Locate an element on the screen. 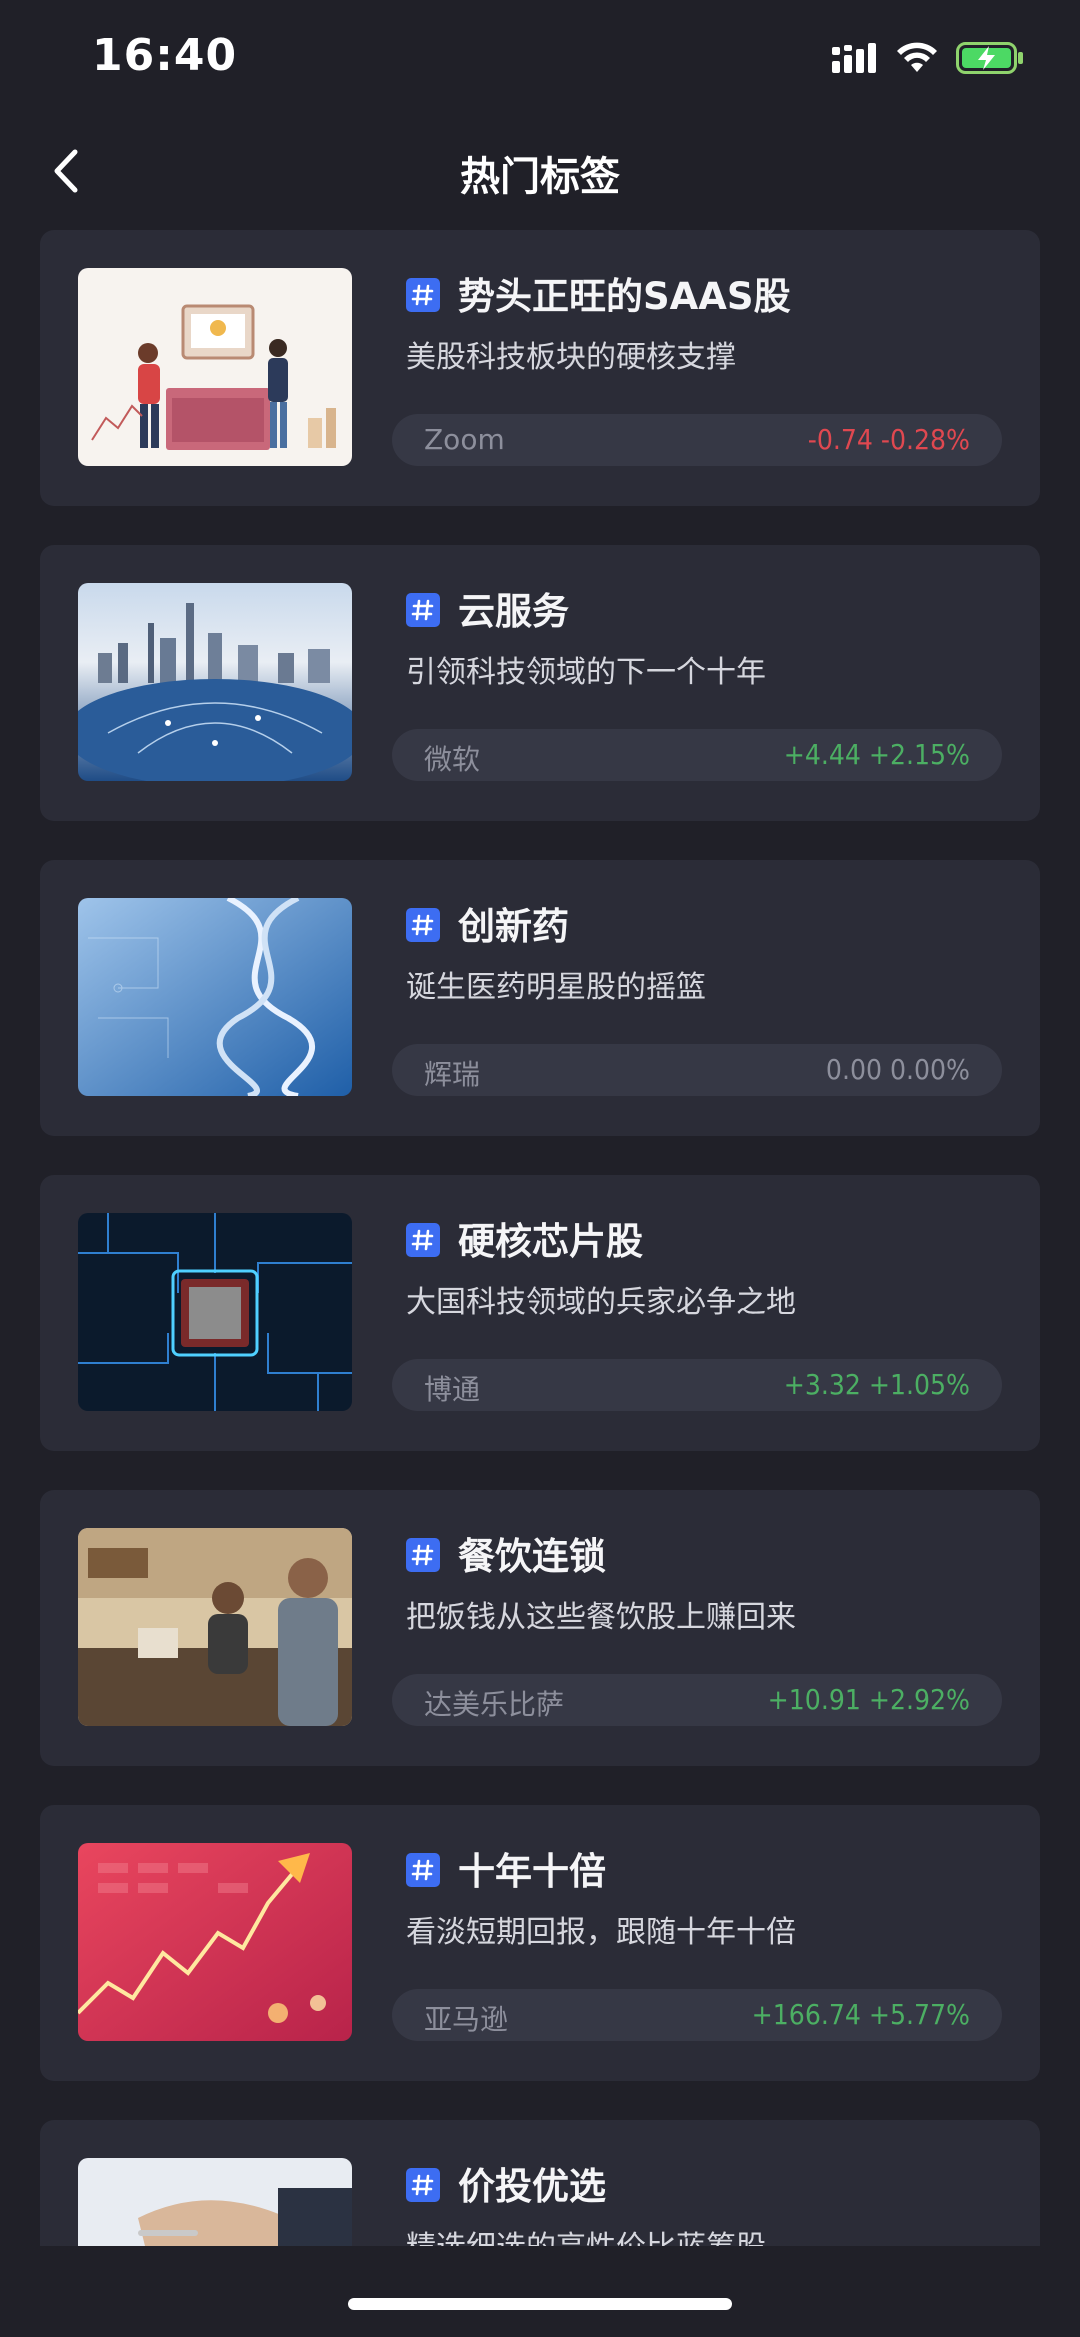  tag-card-title: 十年十倍 is located at coordinates (532, 1871).